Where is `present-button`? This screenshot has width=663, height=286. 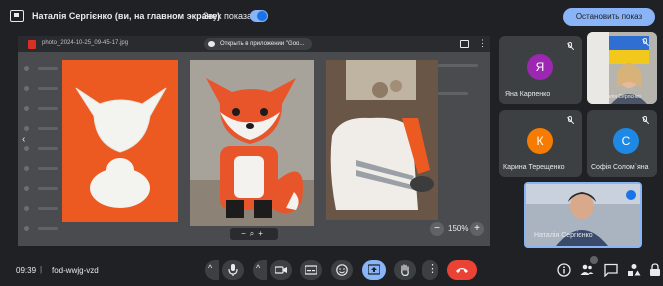
present-button is located at coordinates (374, 270).